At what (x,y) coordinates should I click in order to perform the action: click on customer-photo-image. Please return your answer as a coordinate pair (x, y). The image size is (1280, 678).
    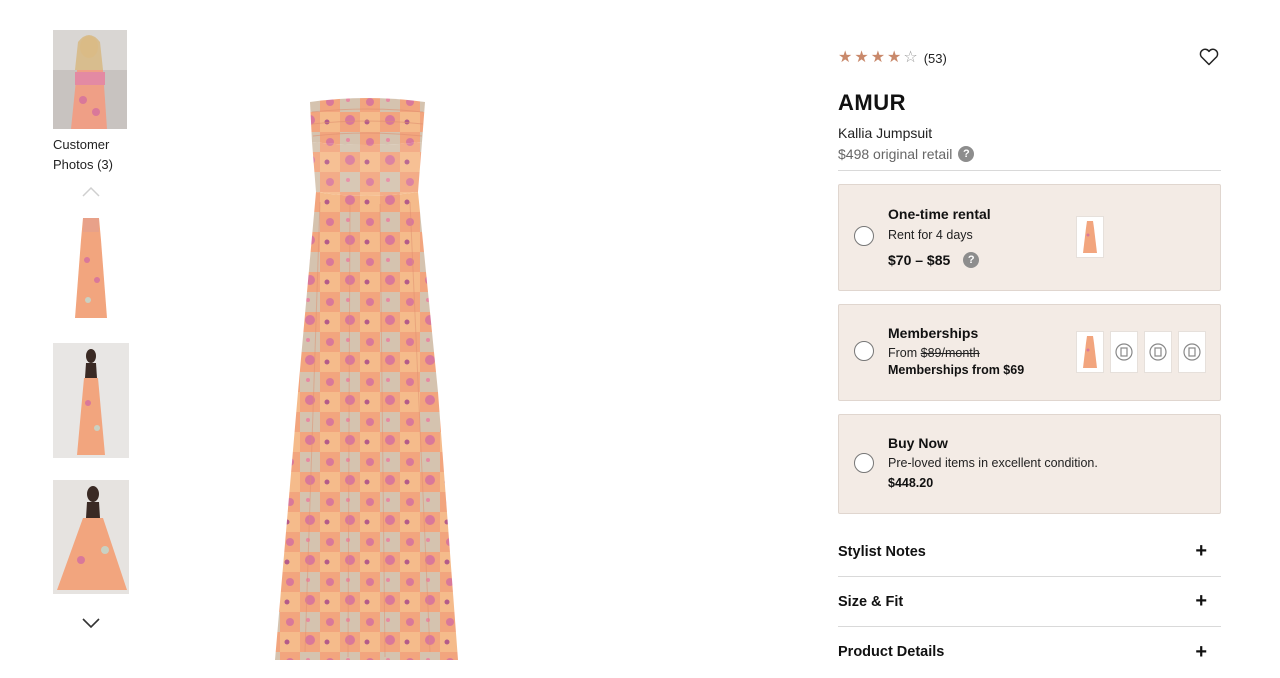
    Looking at the image, I should click on (90, 79).